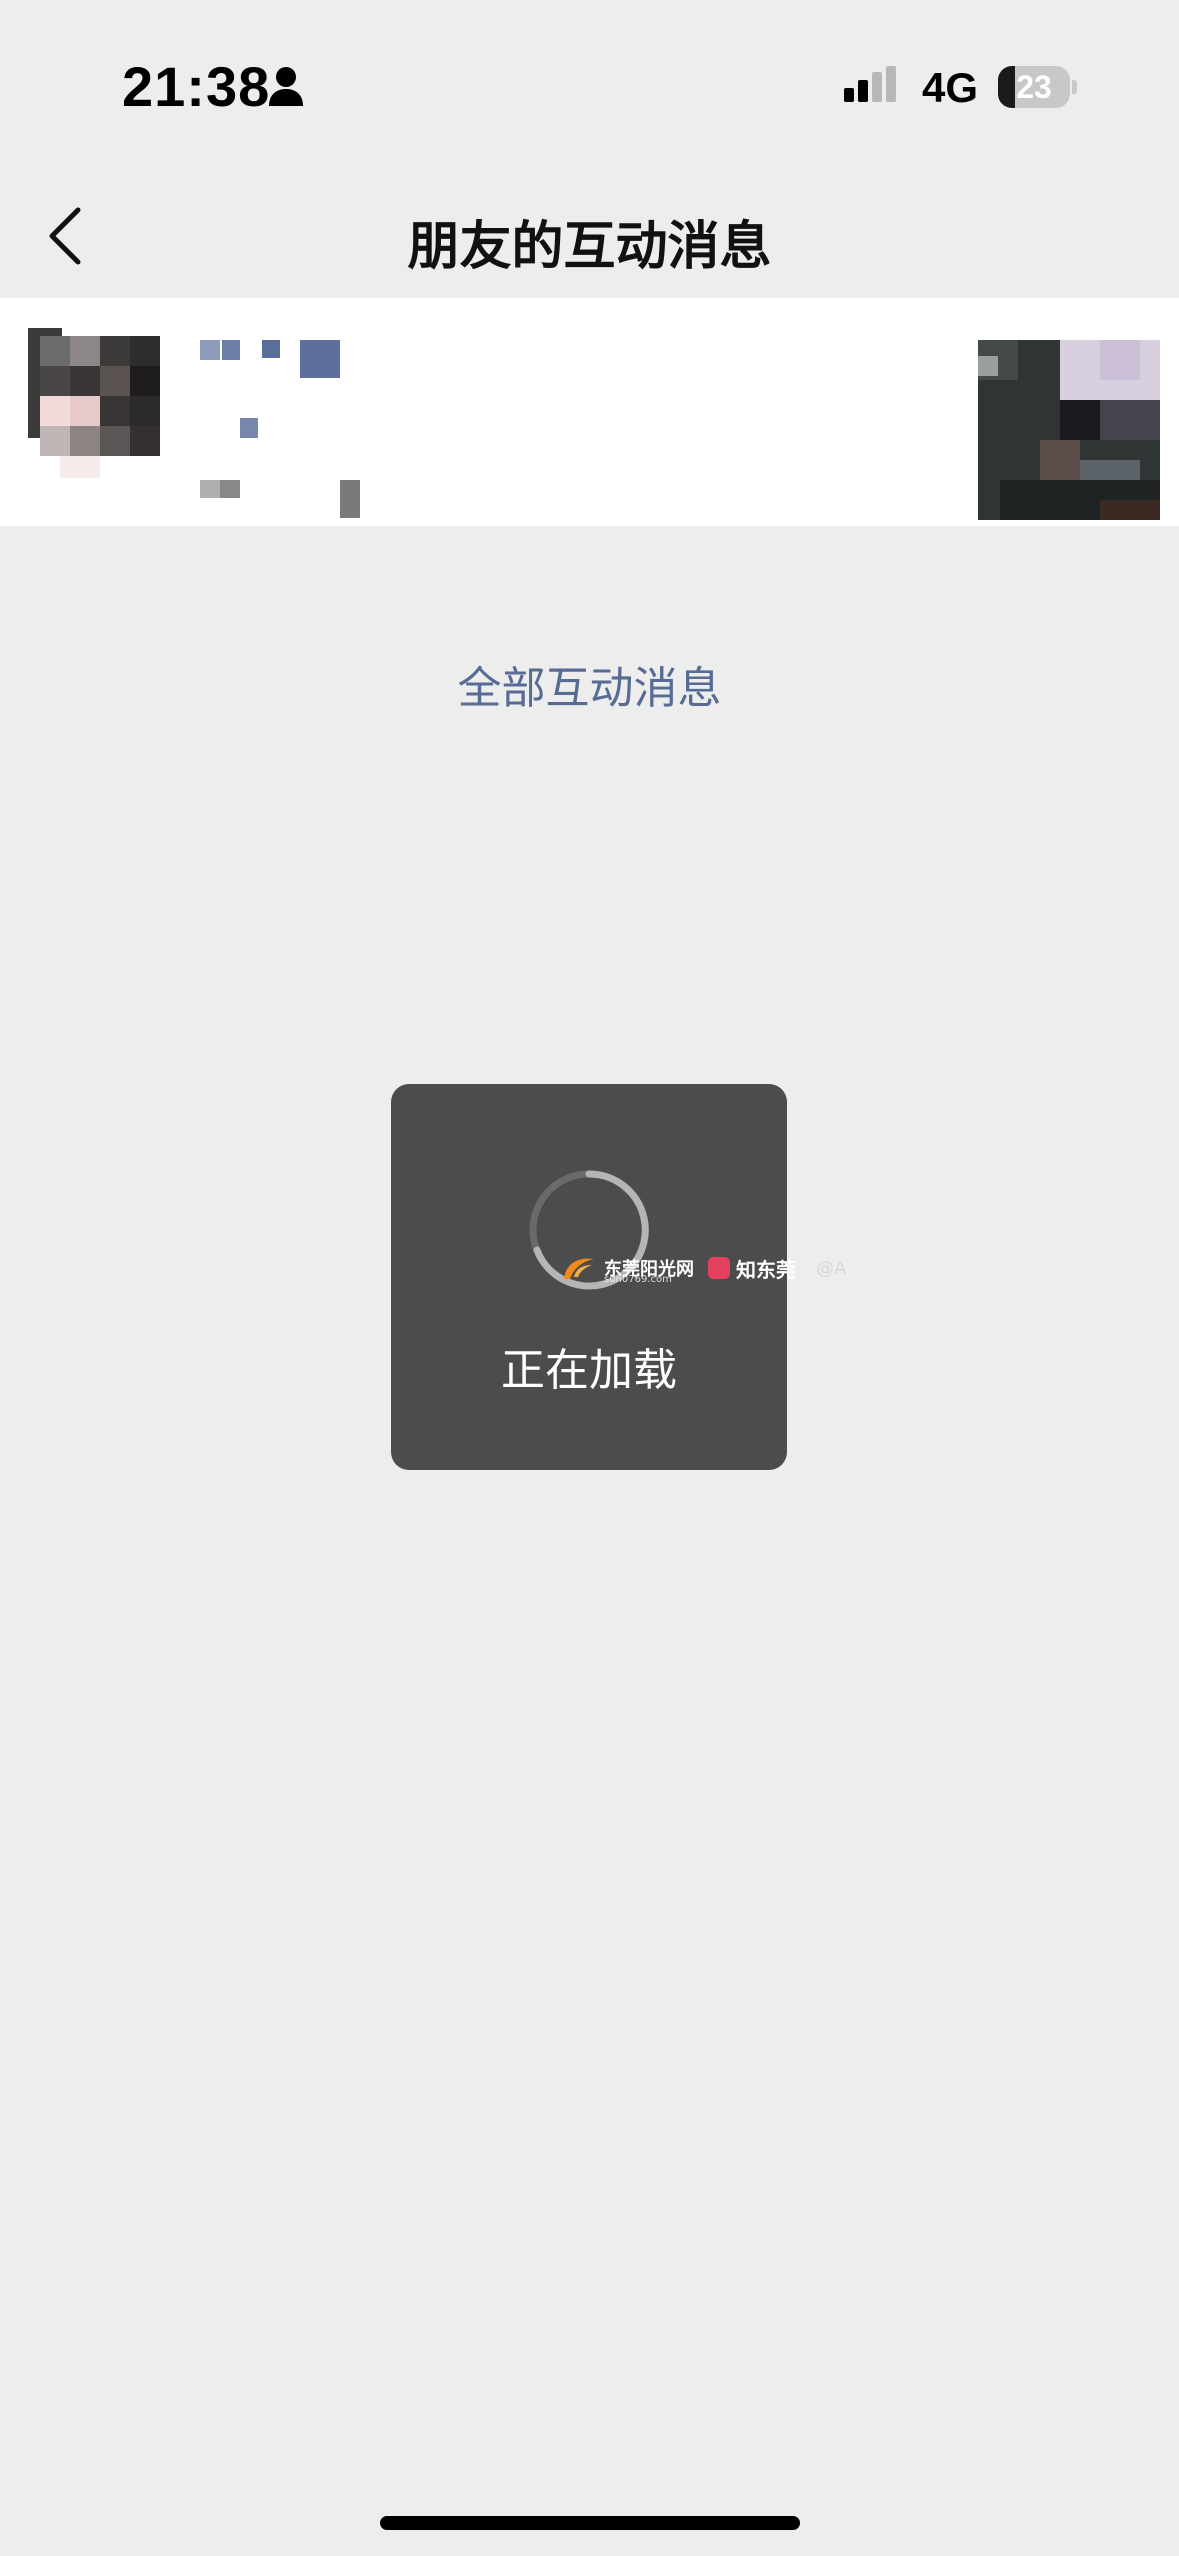  I want to click on network-type: 4G, so click(950, 87).